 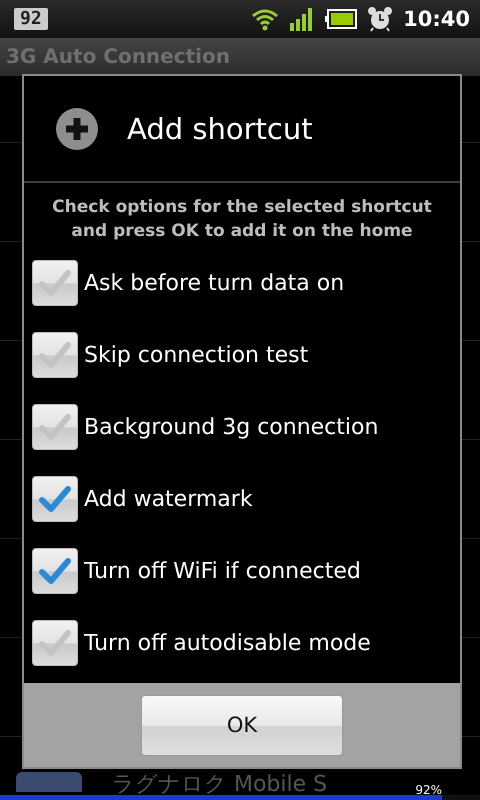 What do you see at coordinates (380, 19) in the screenshot?
I see `alarm-icon` at bounding box center [380, 19].